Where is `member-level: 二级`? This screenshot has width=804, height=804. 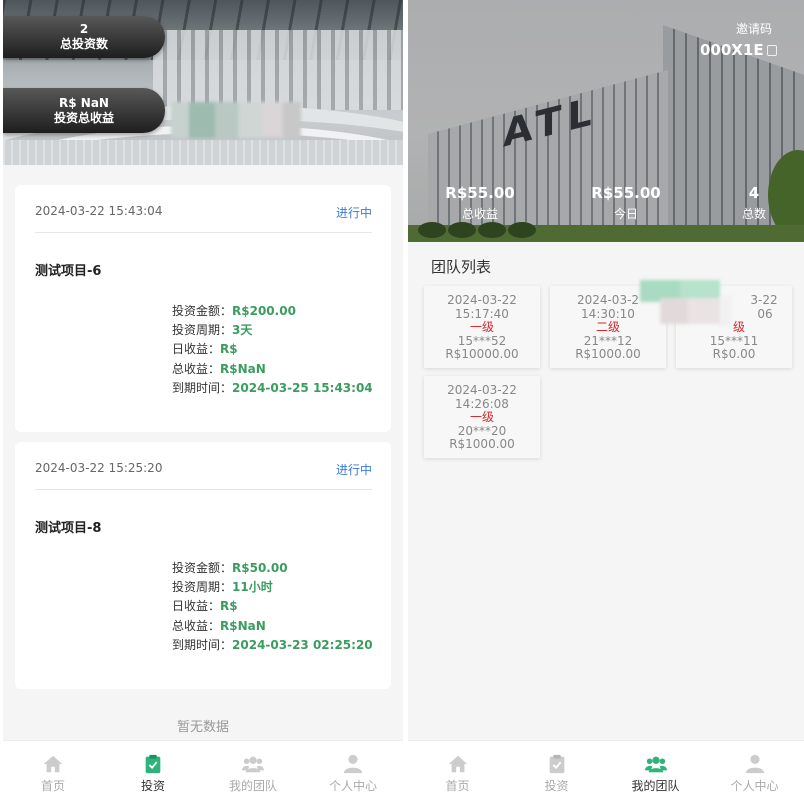 member-level: 二级 is located at coordinates (607, 327).